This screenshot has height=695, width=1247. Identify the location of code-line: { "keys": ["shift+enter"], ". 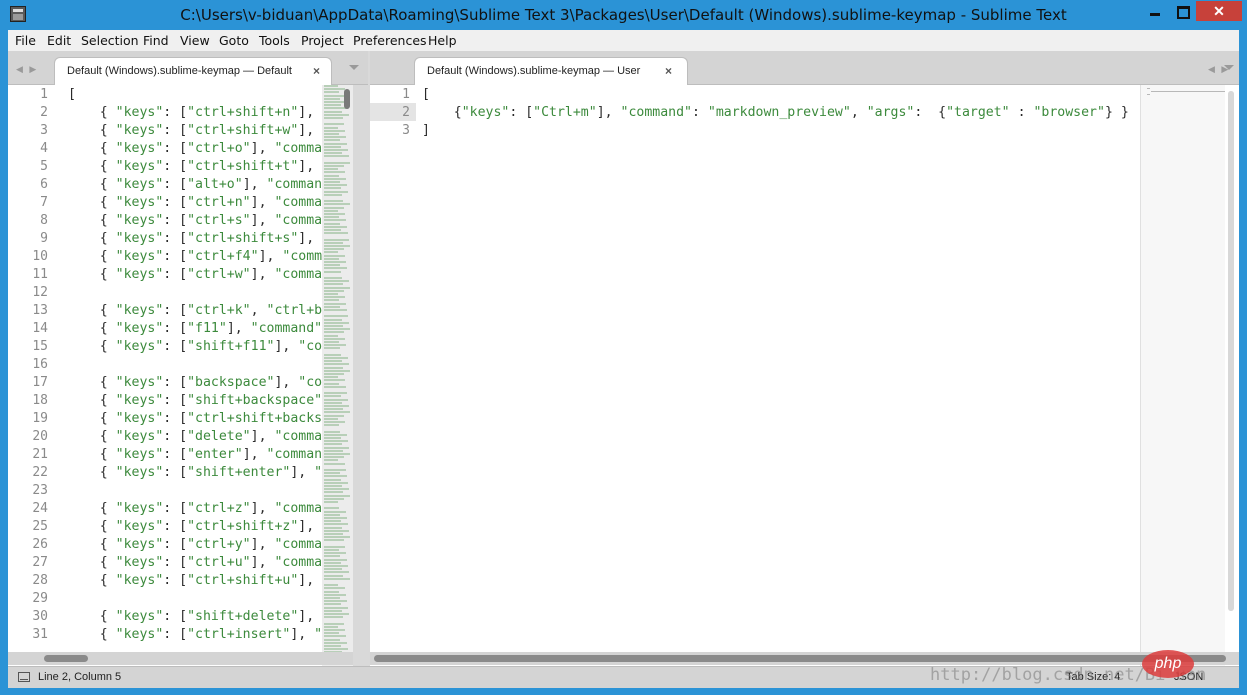
(195, 474).